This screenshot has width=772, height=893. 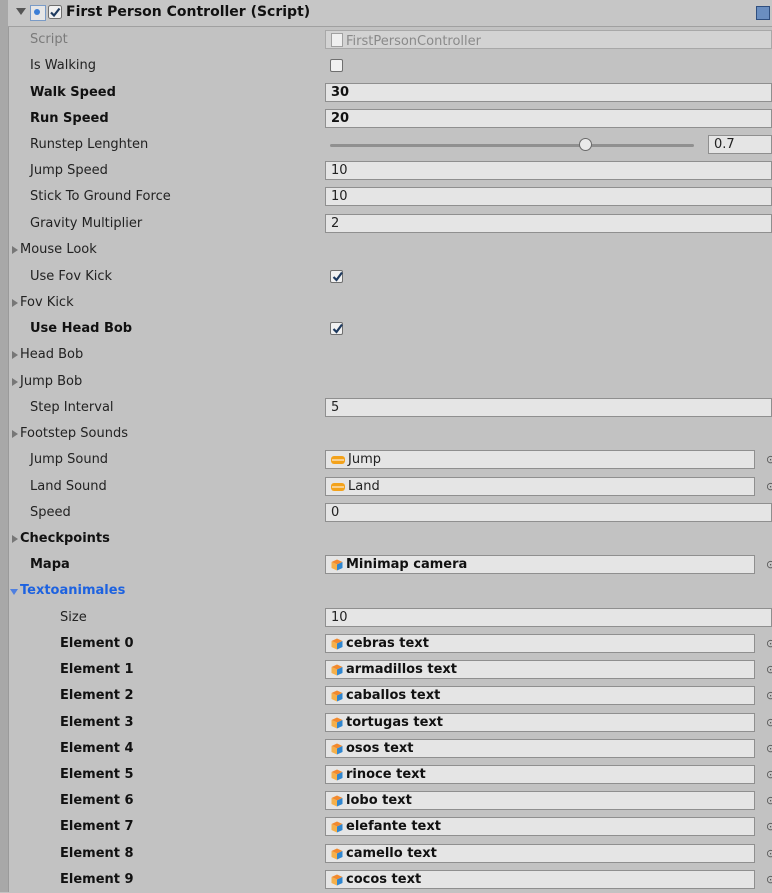 I want to click on element-label: Element 1, so click(x=97, y=669).